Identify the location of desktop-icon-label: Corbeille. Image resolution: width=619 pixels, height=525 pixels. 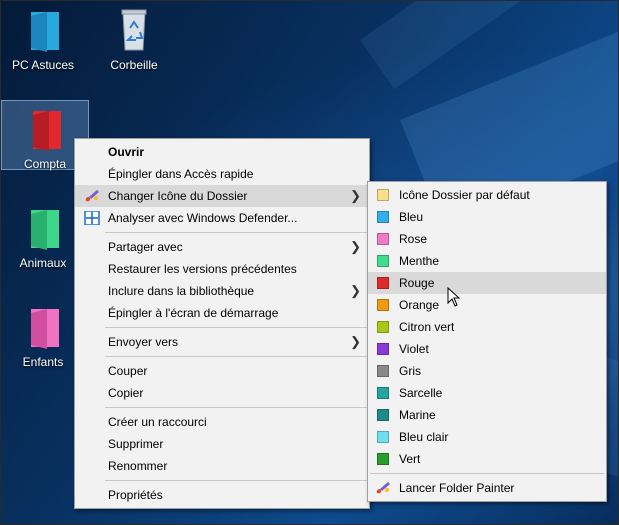
(134, 65).